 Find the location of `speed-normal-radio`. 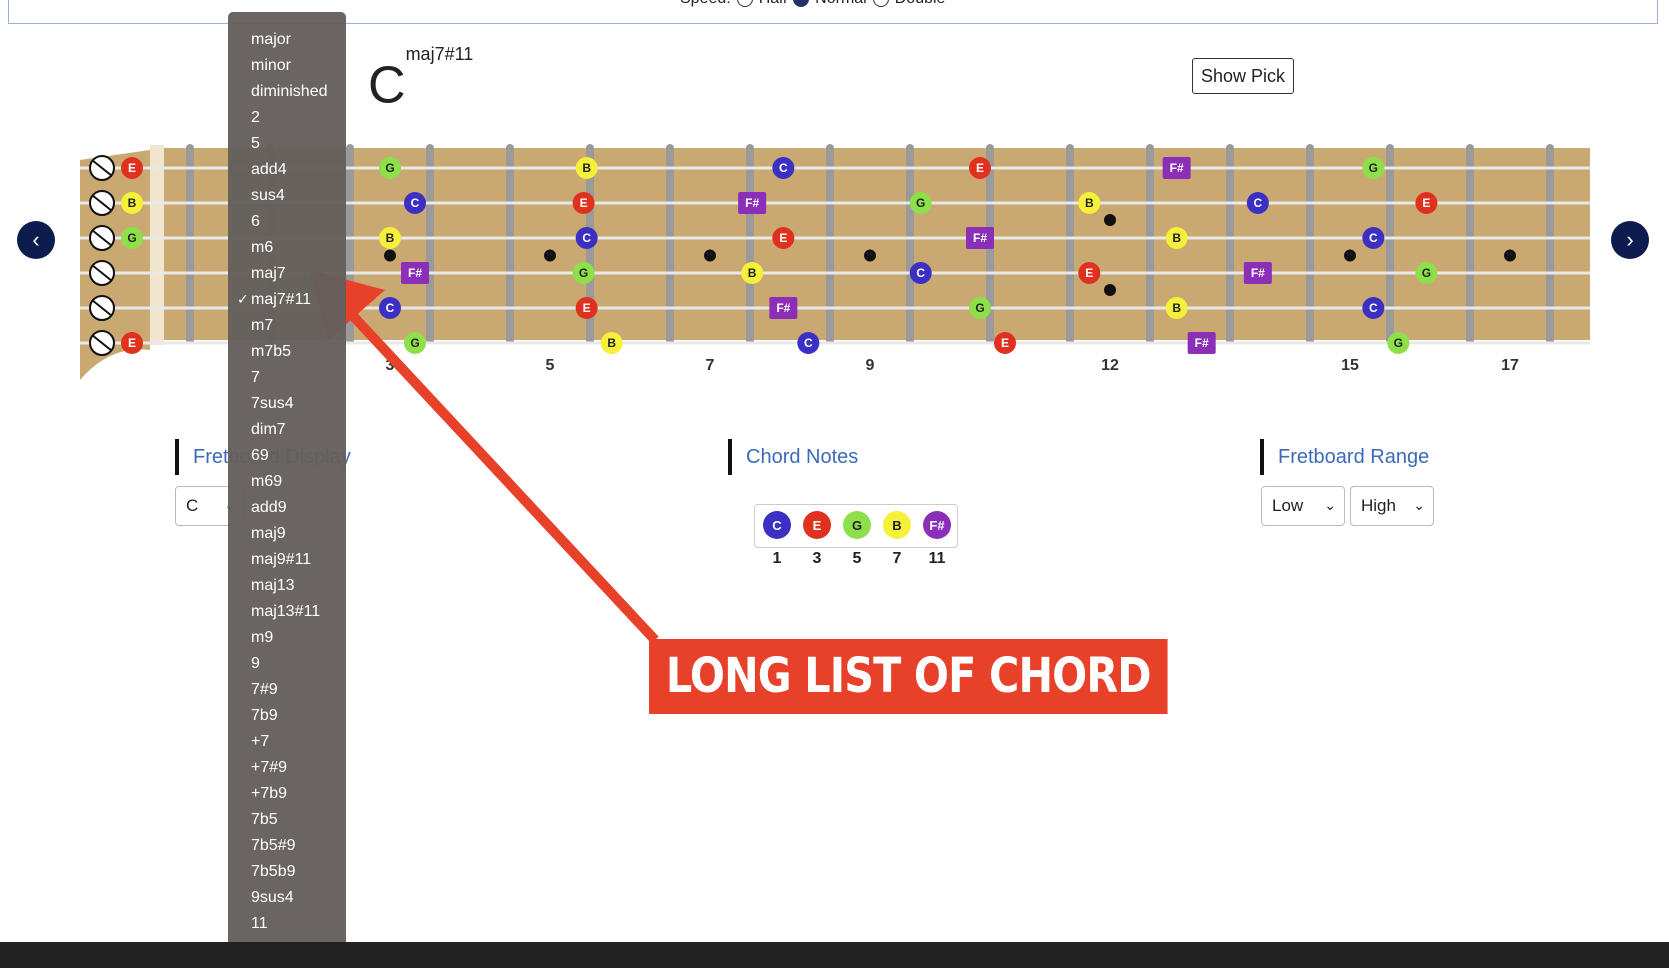

speed-normal-radio is located at coordinates (801, 3).